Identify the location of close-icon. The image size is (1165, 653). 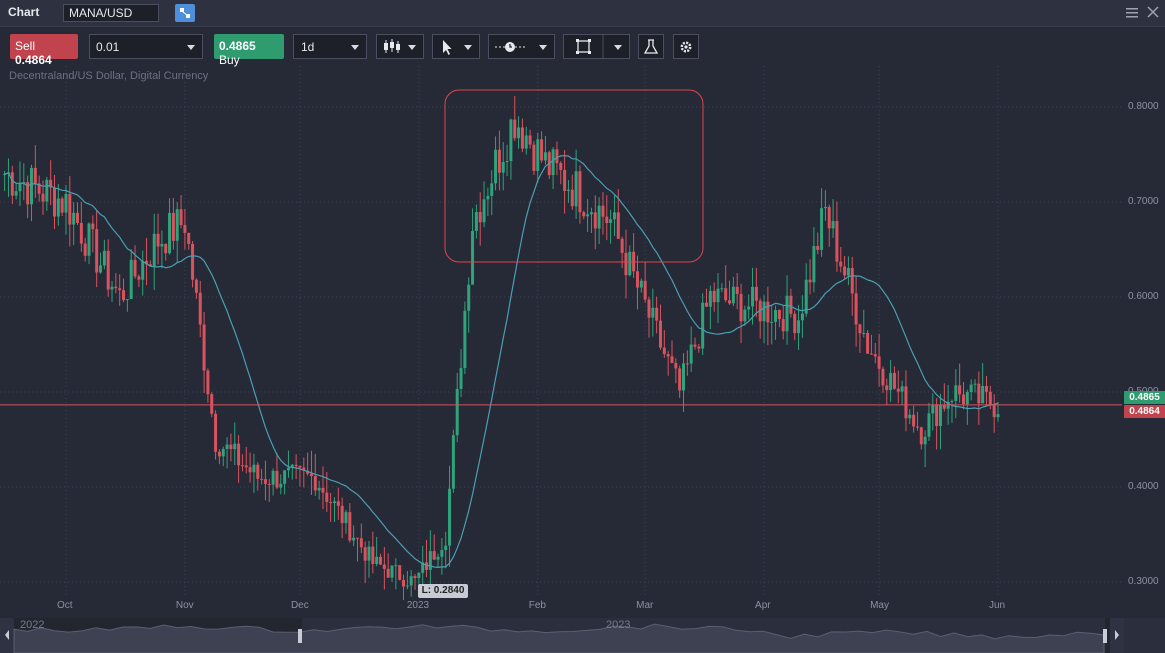
(1153, 12).